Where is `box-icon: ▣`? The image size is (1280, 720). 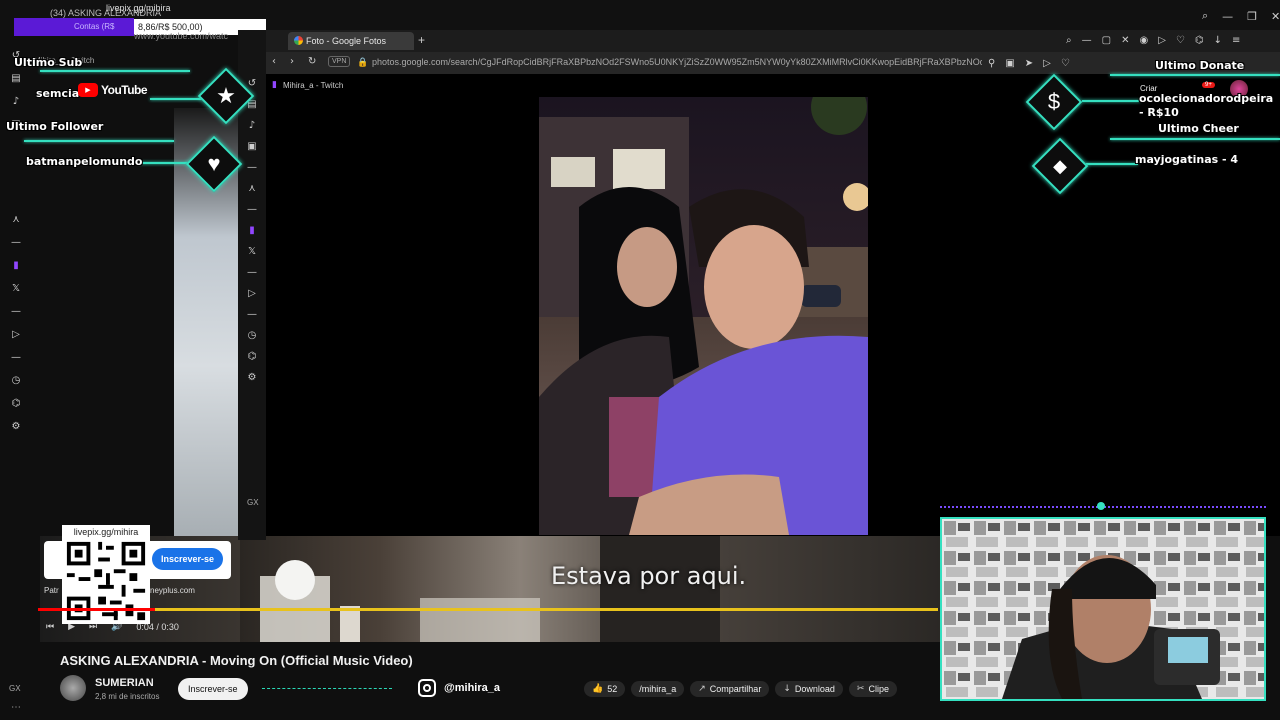
box-icon: ▣ is located at coordinates (251, 146).